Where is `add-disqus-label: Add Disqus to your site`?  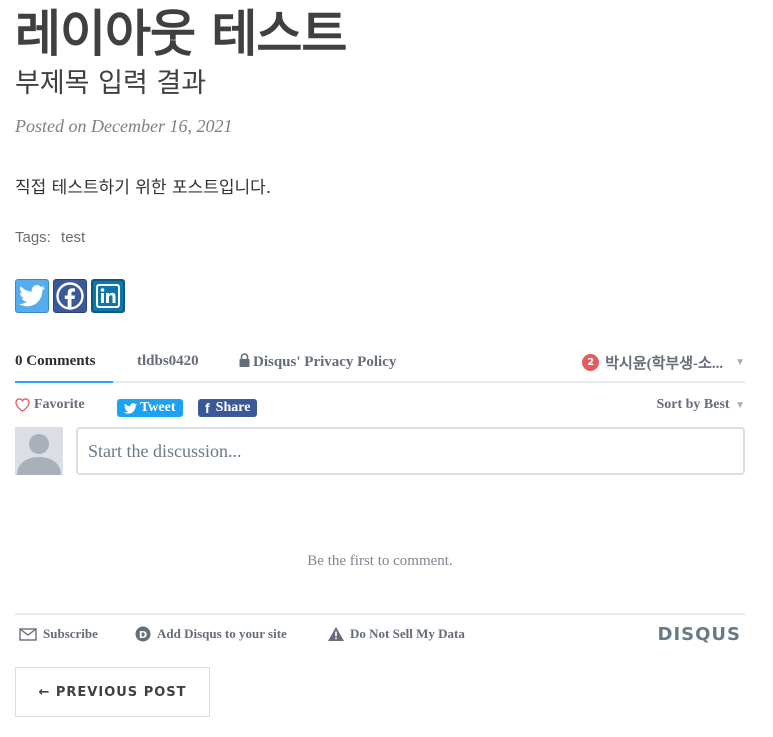 add-disqus-label: Add Disqus to your site is located at coordinates (222, 633).